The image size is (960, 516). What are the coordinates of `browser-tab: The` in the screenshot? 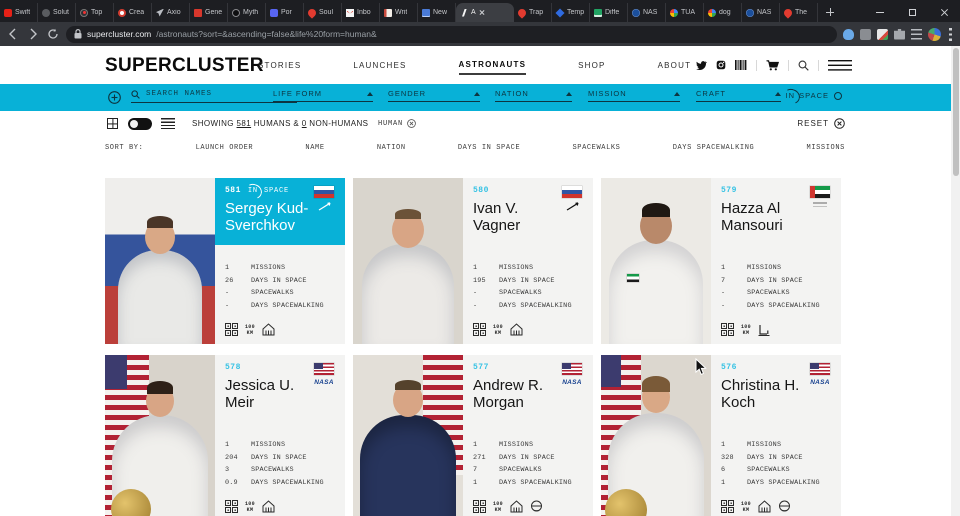 It's located at (799, 12).